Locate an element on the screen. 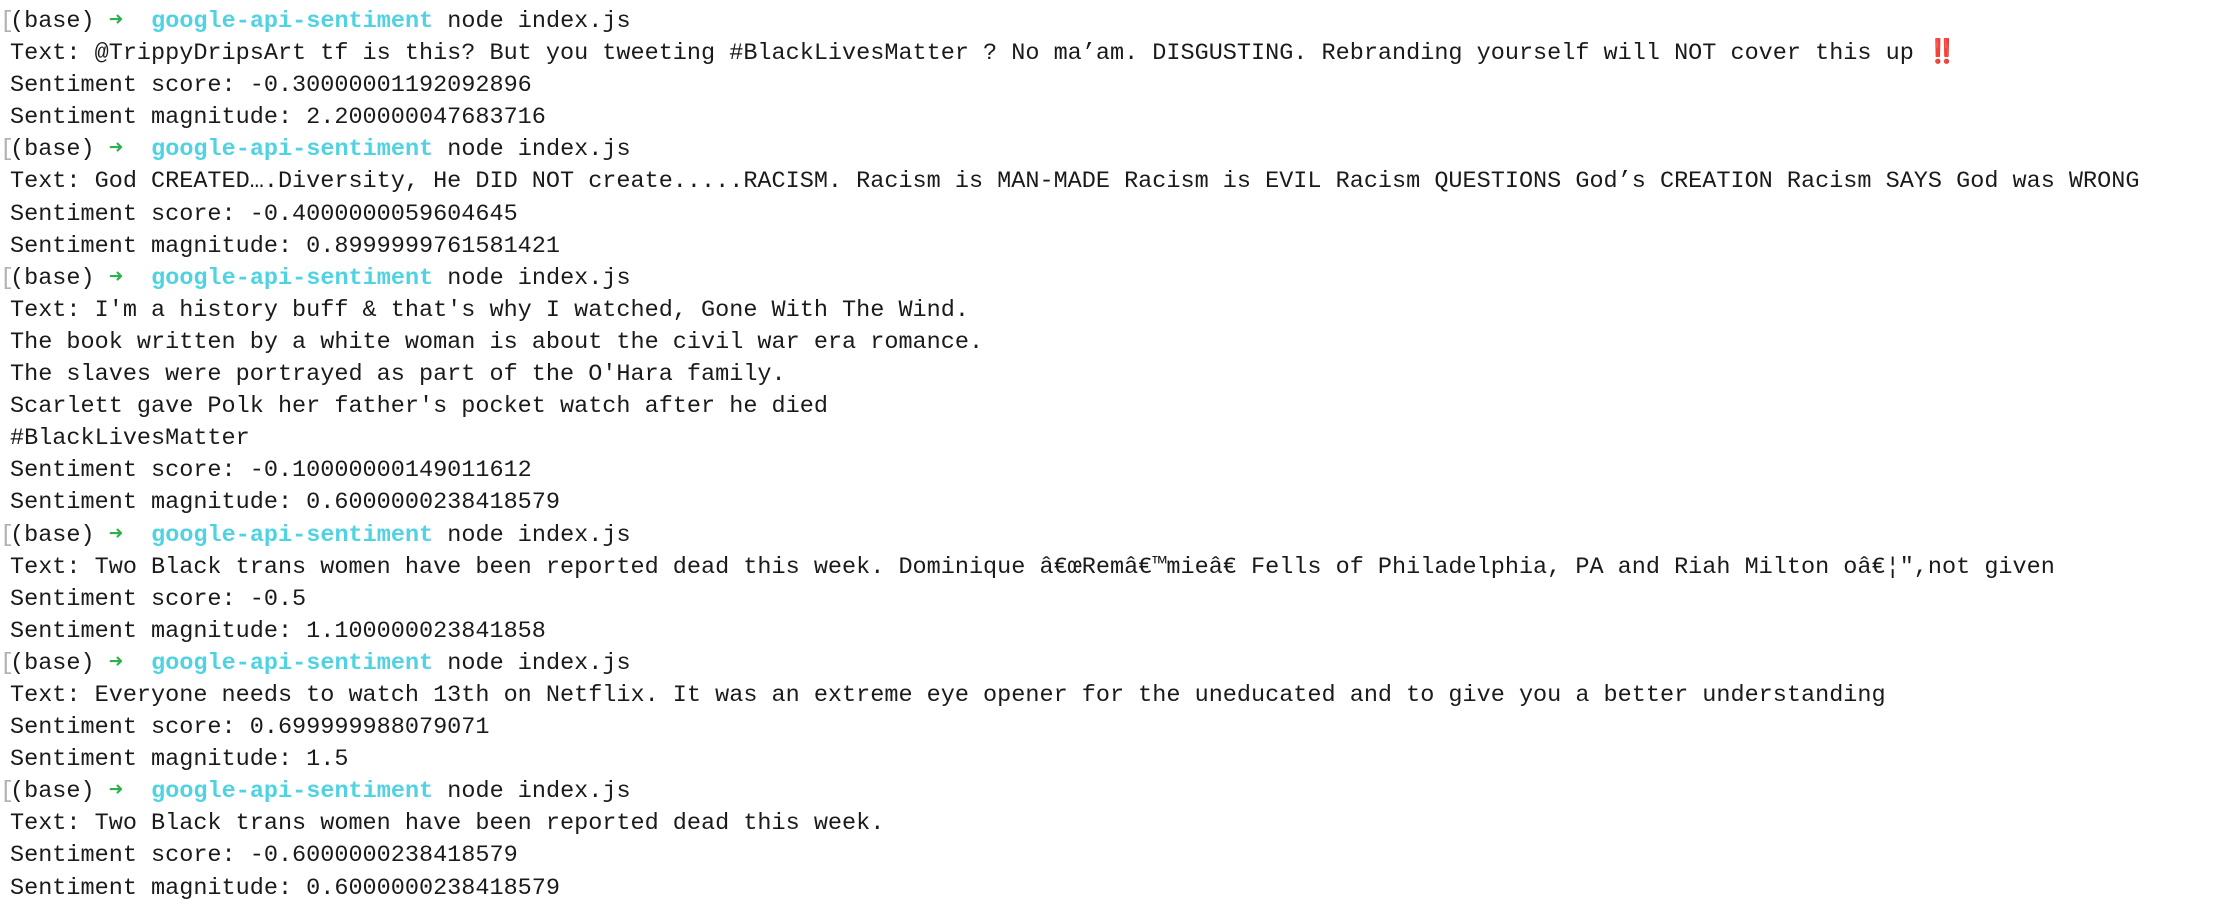 This screenshot has height=908, width=2226. sentiment-score: Sentiment score: -0.30000001192092896 is located at coordinates (271, 86).